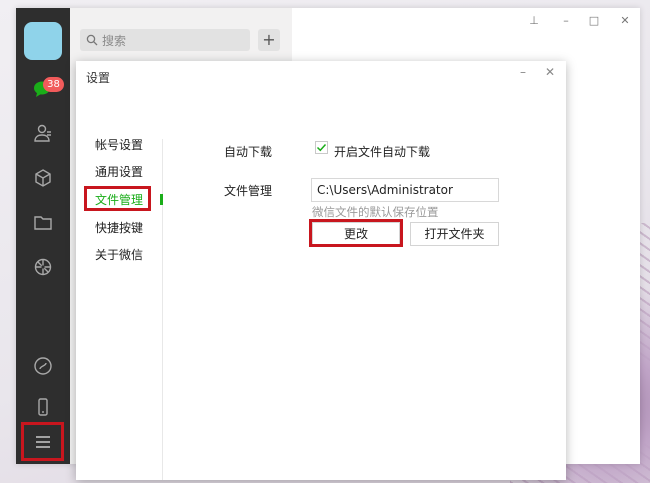  Describe the element at coordinates (43, 236) in the screenshot. I see `sidebar: 38` at that location.